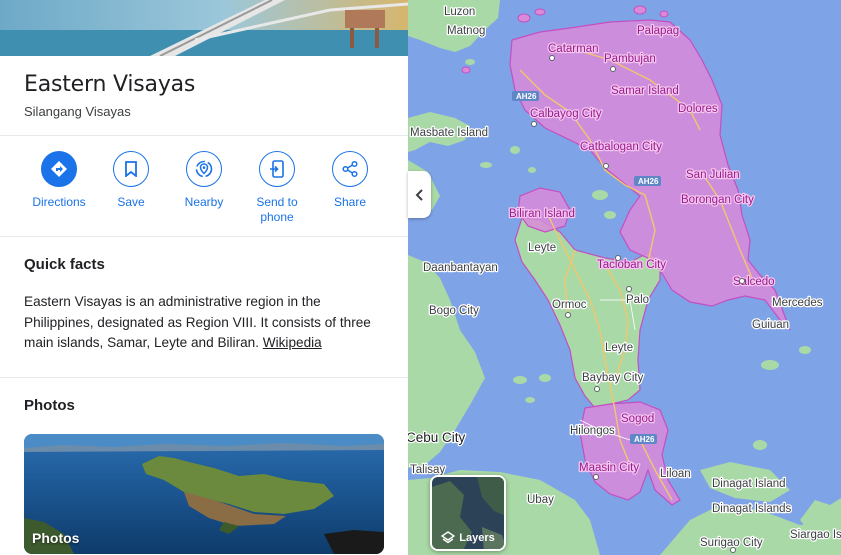  What do you see at coordinates (717, 200) in the screenshot?
I see `map-label: Borongan City` at bounding box center [717, 200].